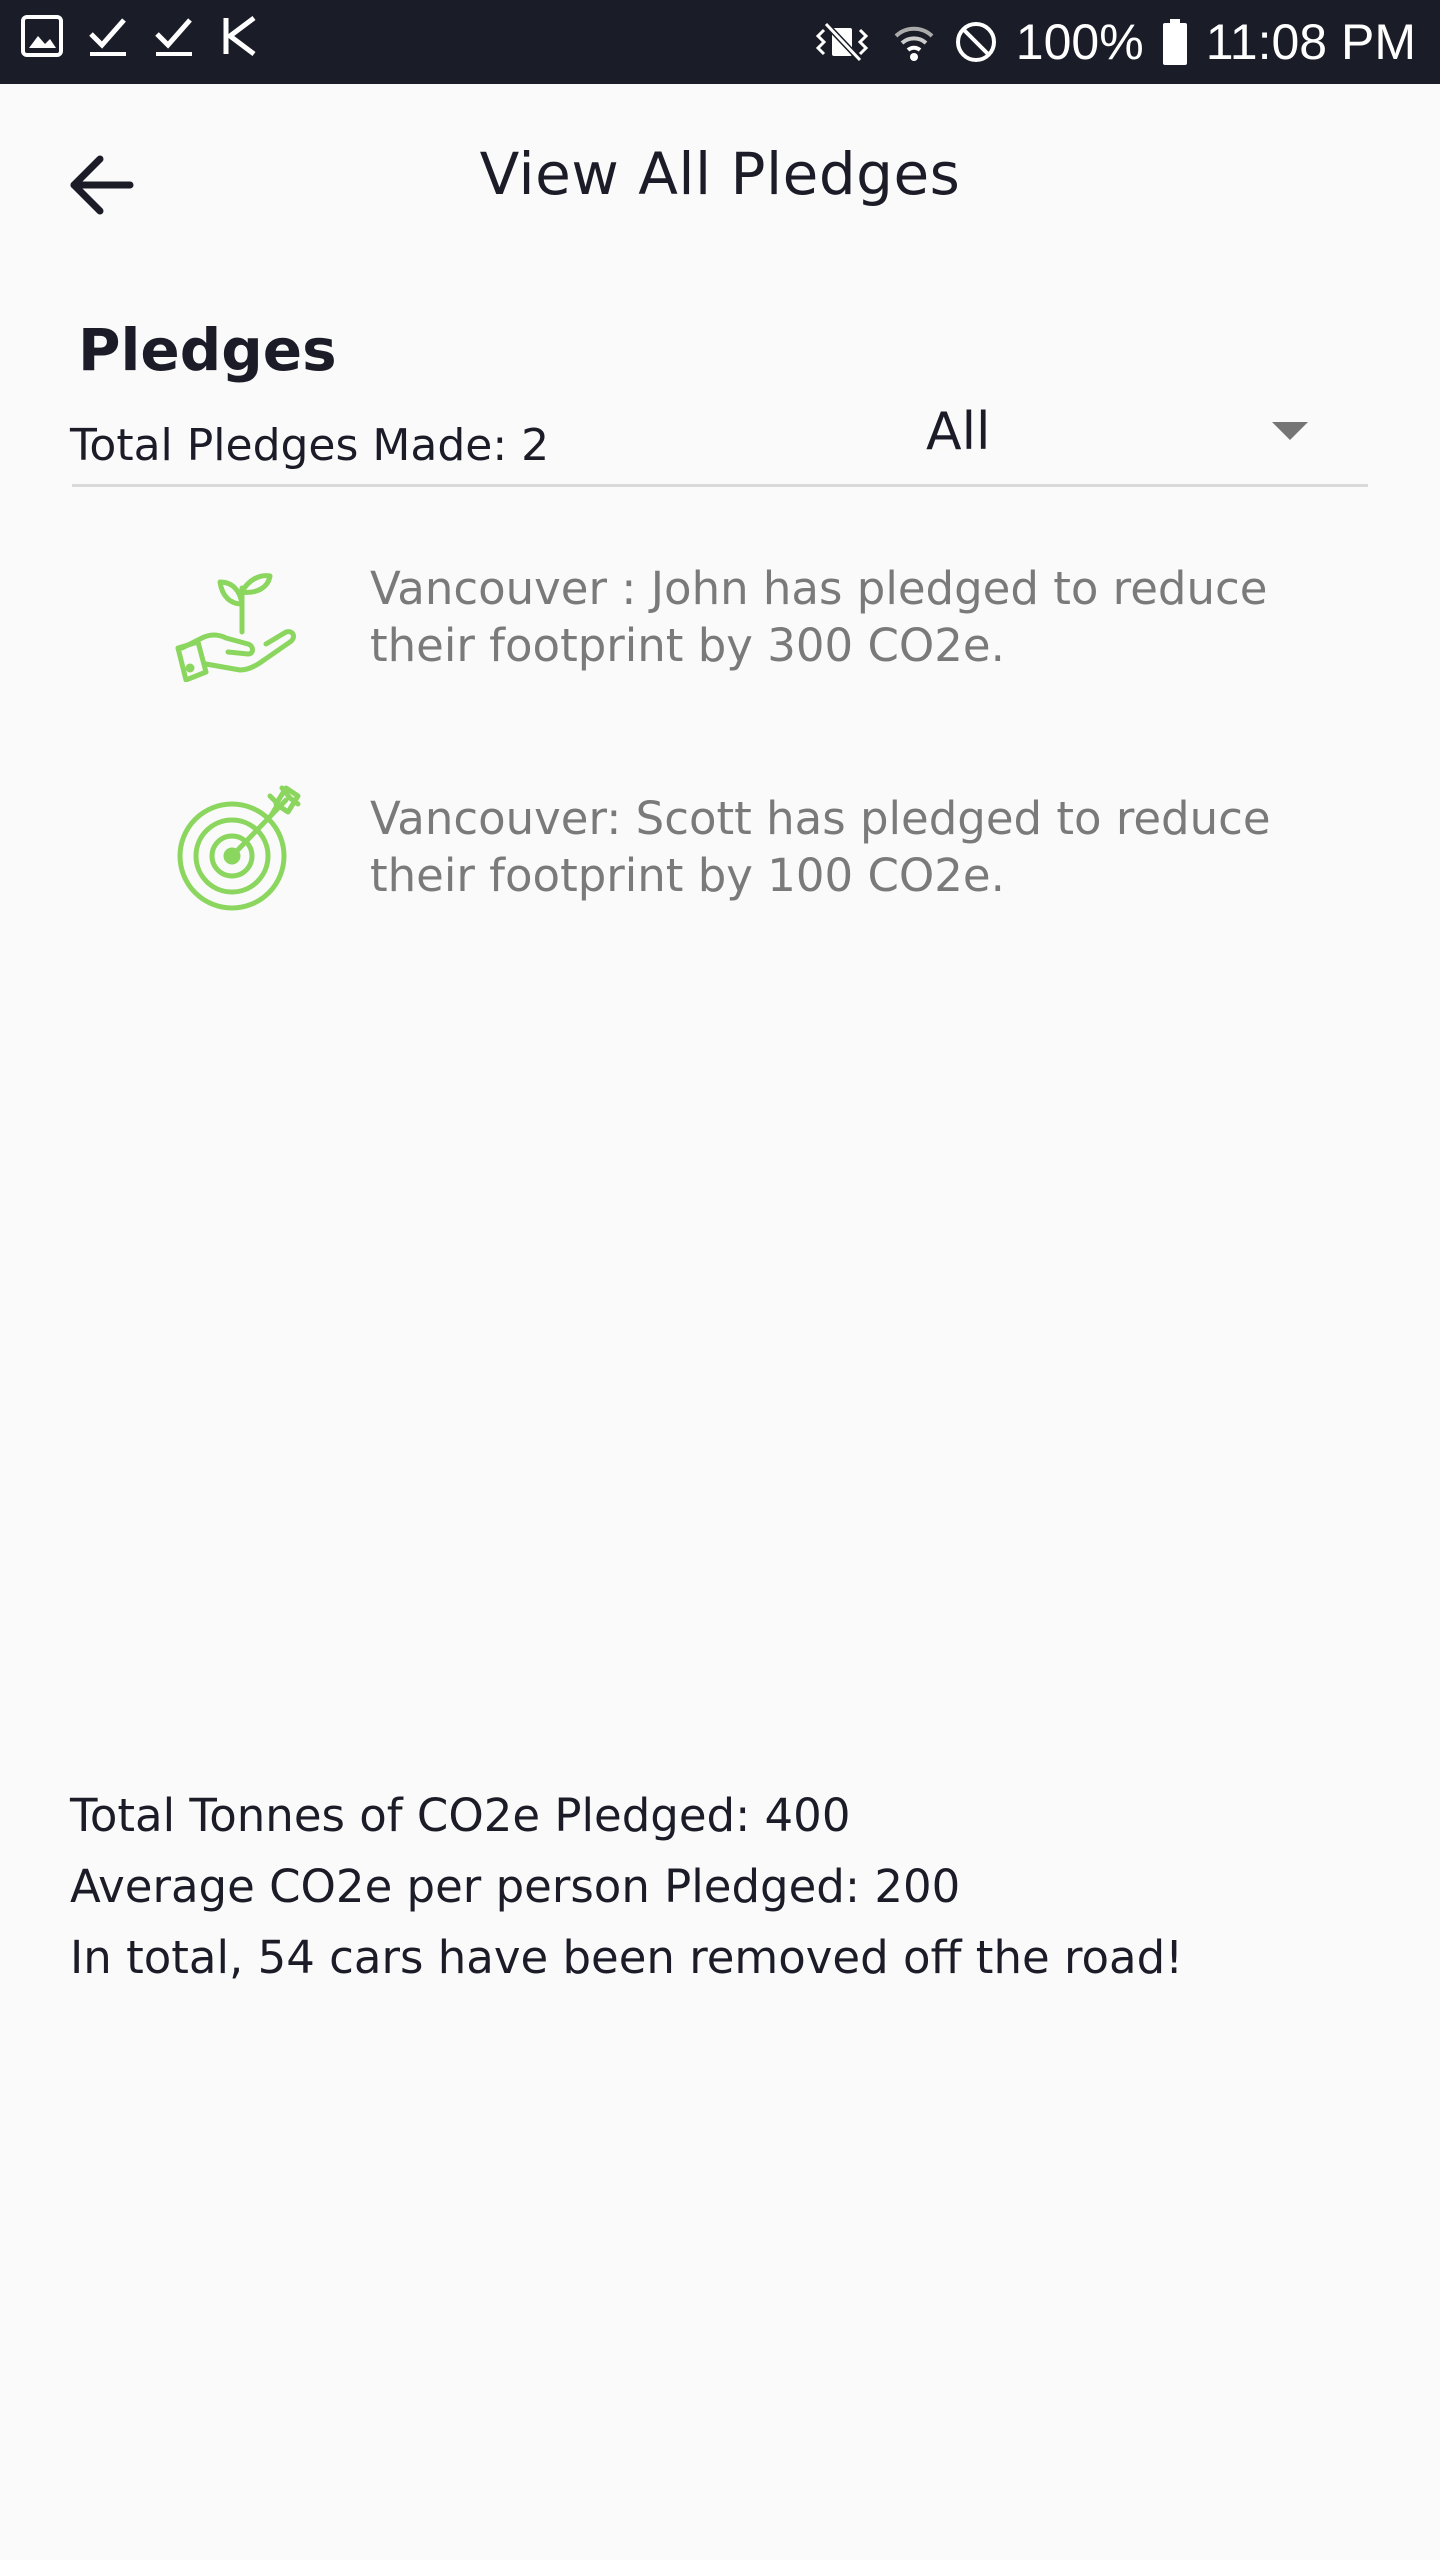  Describe the element at coordinates (515, 1886) in the screenshot. I see `average-co2e-text: Average CO2e per person Pledged: 200` at that location.